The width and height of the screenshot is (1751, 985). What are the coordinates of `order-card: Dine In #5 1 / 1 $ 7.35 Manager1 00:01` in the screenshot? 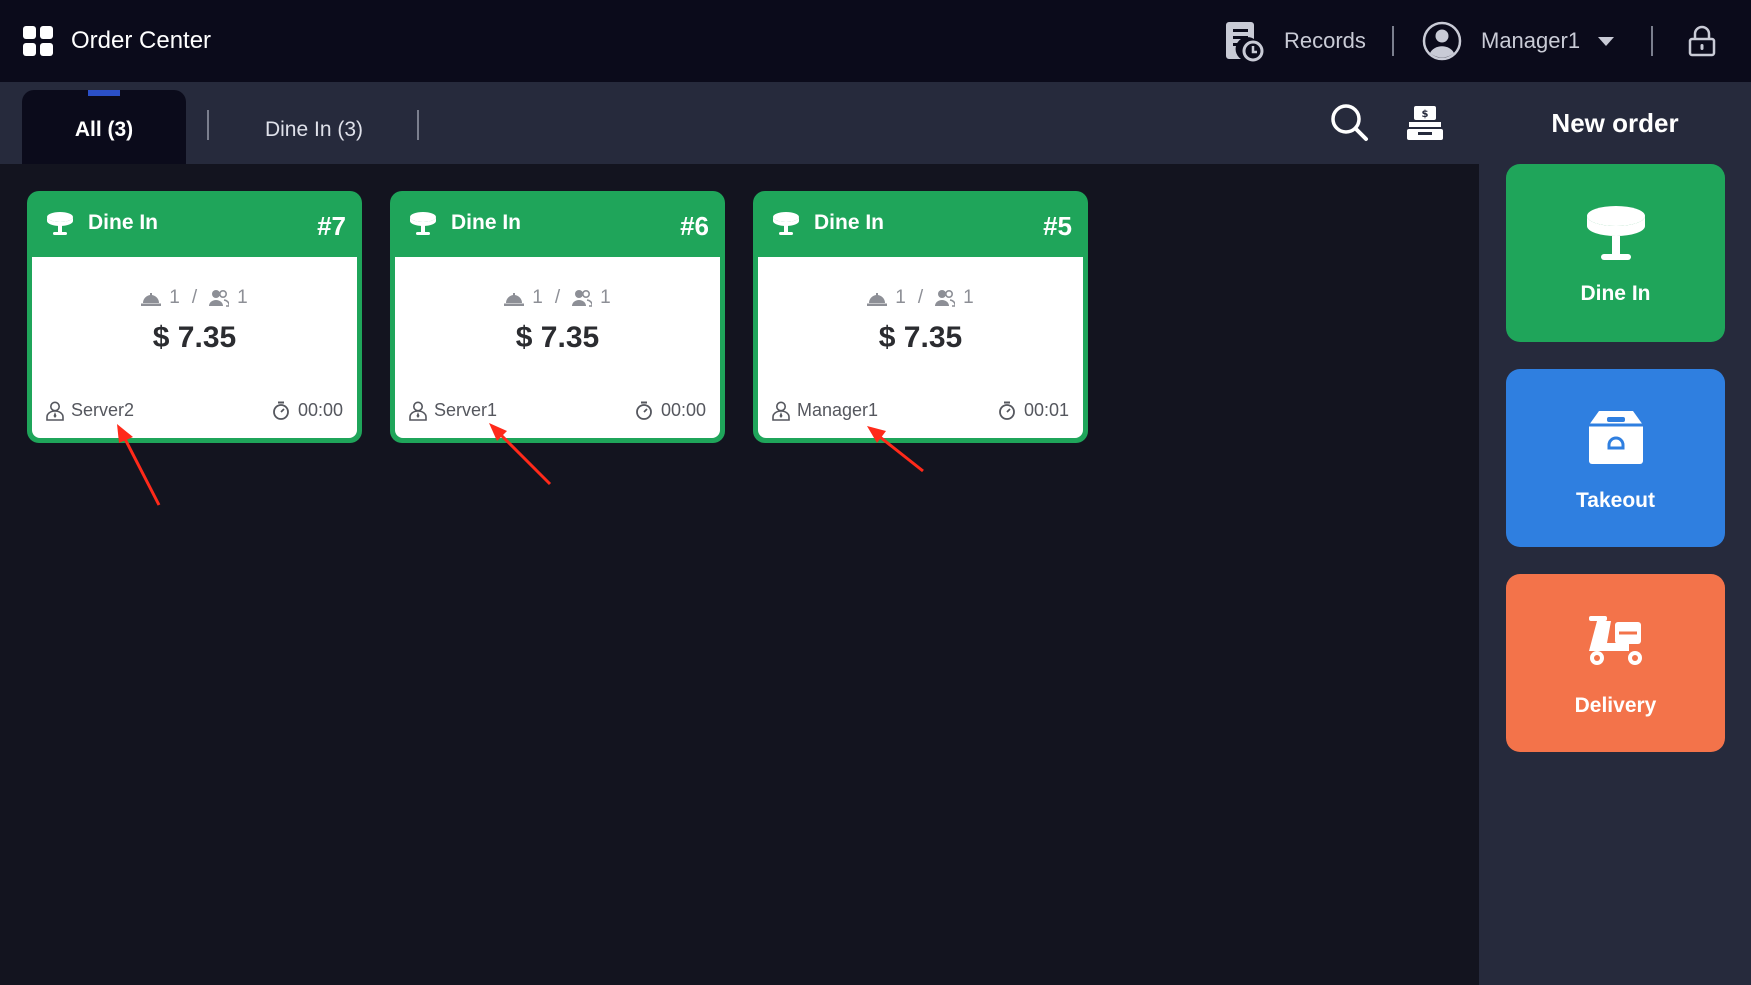 It's located at (920, 317).